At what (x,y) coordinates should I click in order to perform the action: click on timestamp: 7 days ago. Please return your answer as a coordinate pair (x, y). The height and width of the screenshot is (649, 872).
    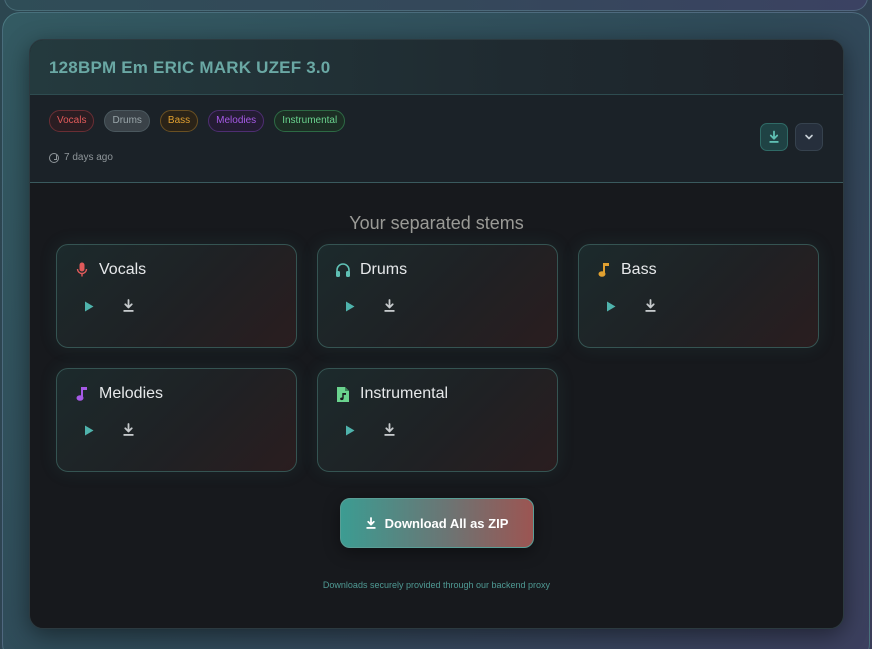
    Looking at the image, I should click on (436, 157).